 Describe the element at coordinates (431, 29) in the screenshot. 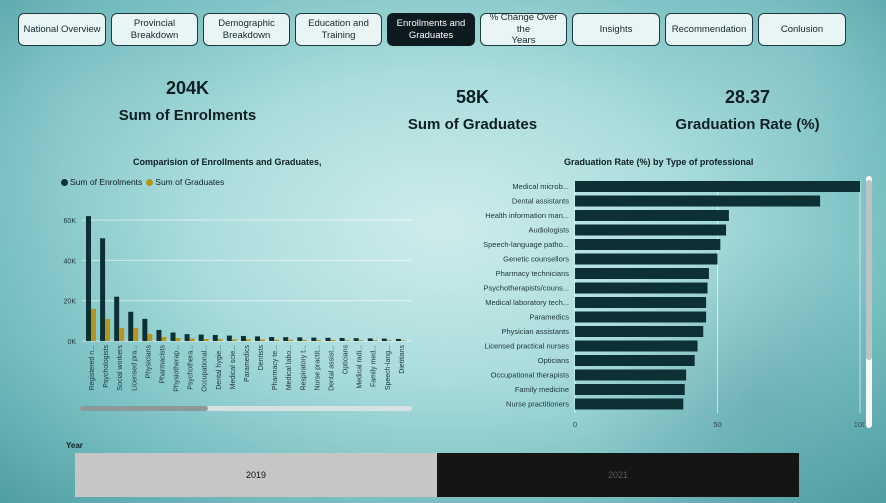

I see `tab-enrollments-and-graduates: Enrollments and Graduates` at that location.